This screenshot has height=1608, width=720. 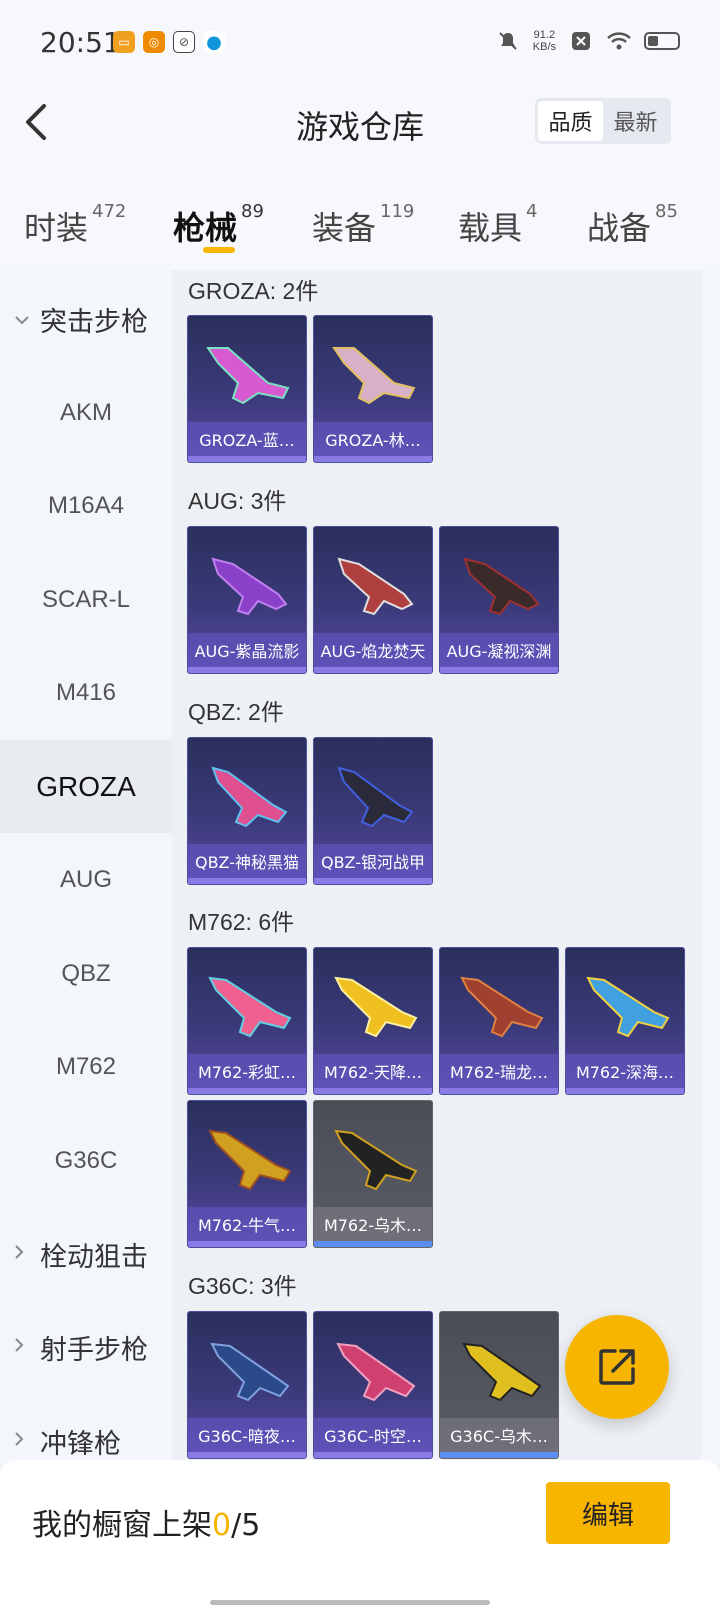 I want to click on sidebar-item-akm: AKM, so click(x=86, y=412).